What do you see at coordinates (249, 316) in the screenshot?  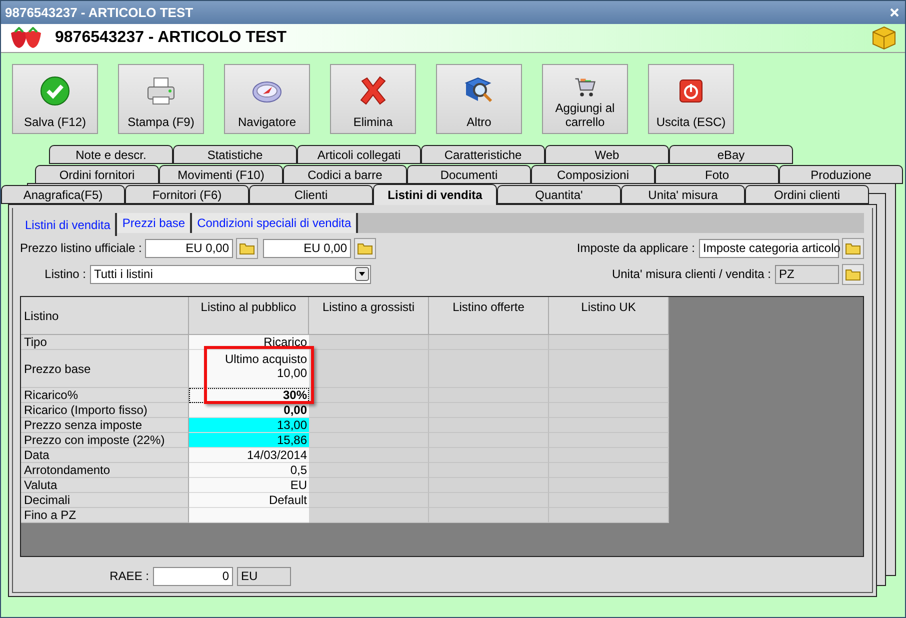 I see `column-header: Listino al pubblico` at bounding box center [249, 316].